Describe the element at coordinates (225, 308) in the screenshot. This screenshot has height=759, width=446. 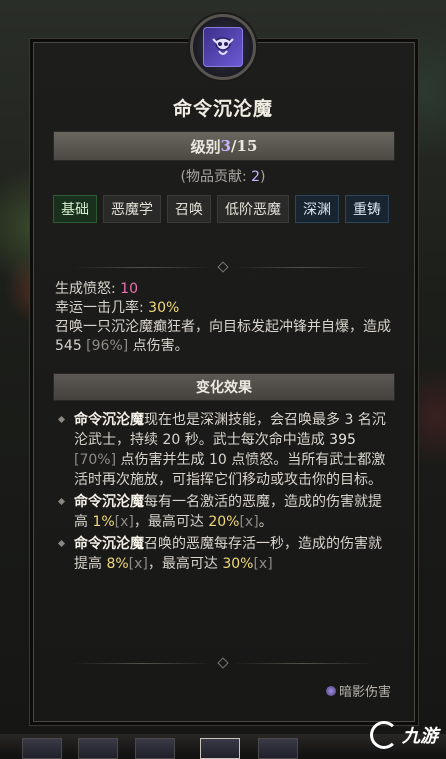
I see `lucky-hit-stat: 幸运一击几率: 30%` at that location.